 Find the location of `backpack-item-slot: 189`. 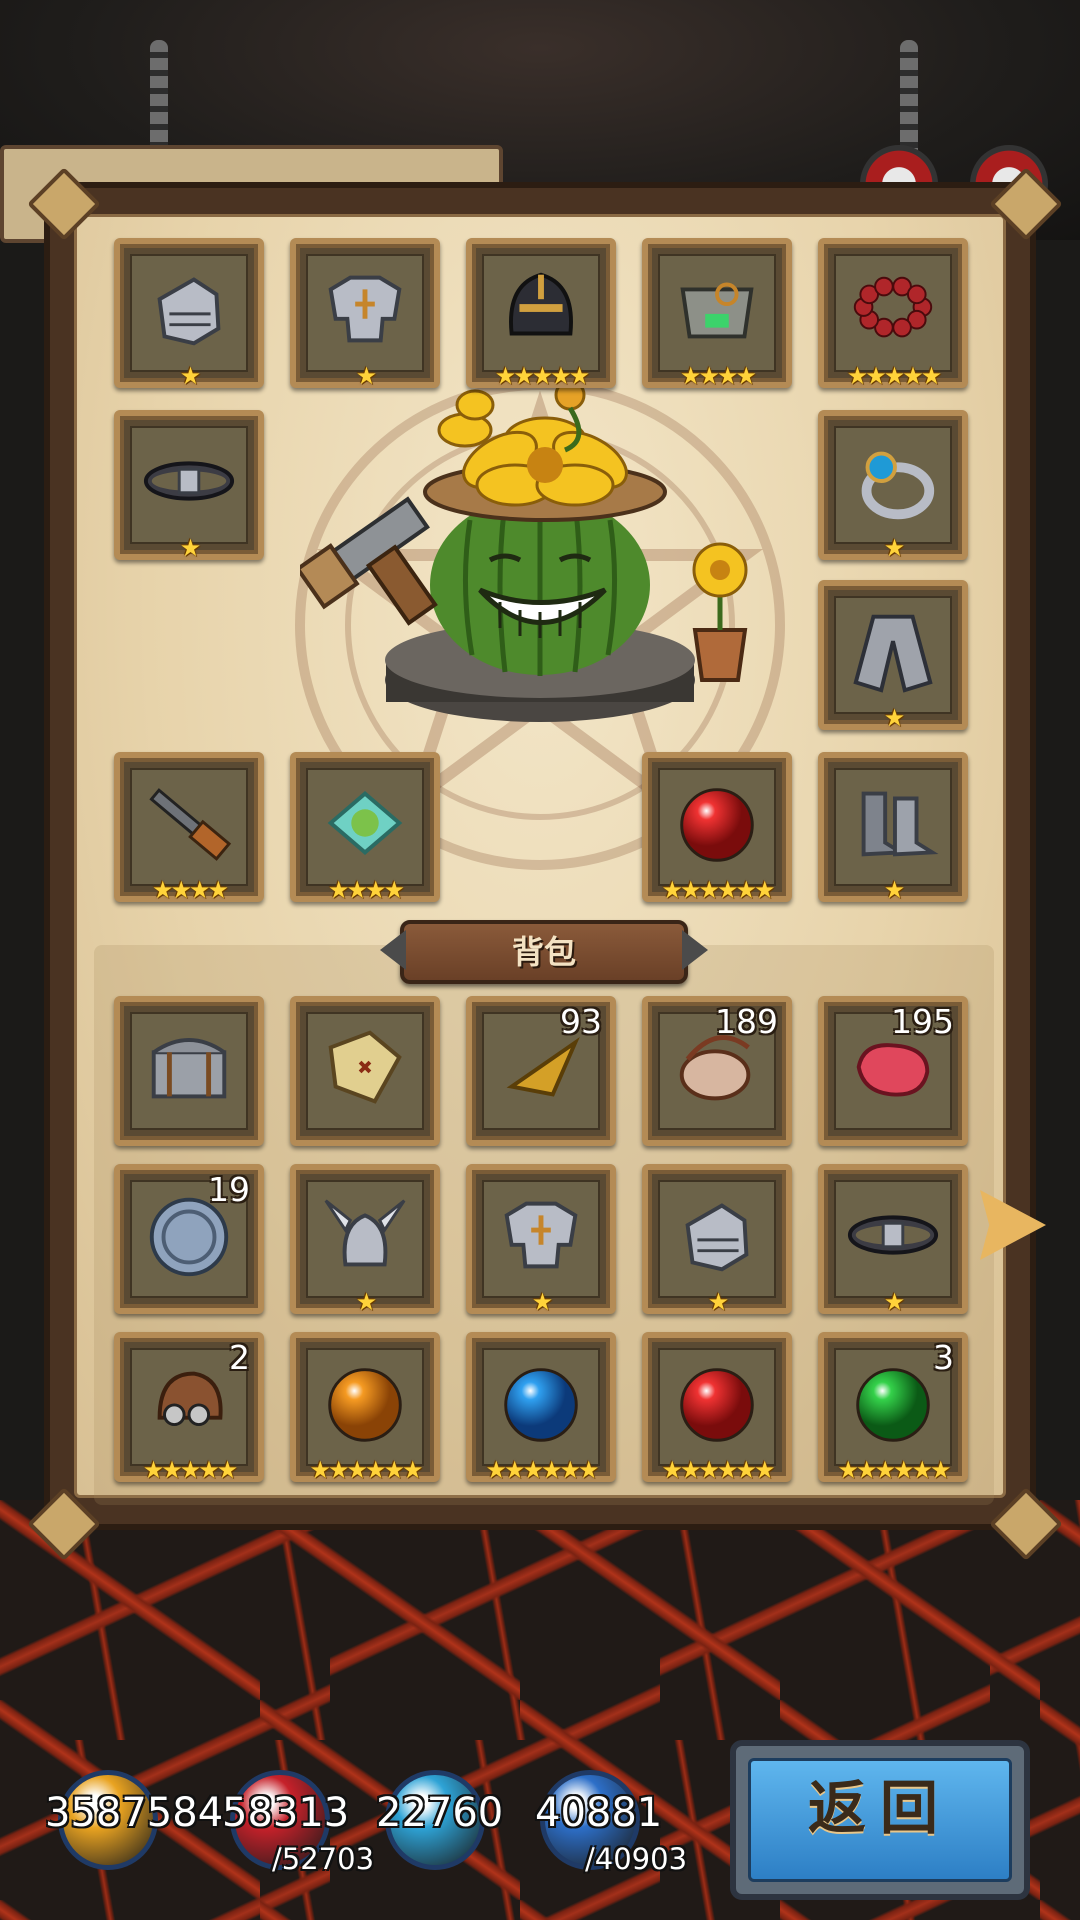

backpack-item-slot: 189 is located at coordinates (717, 1071).